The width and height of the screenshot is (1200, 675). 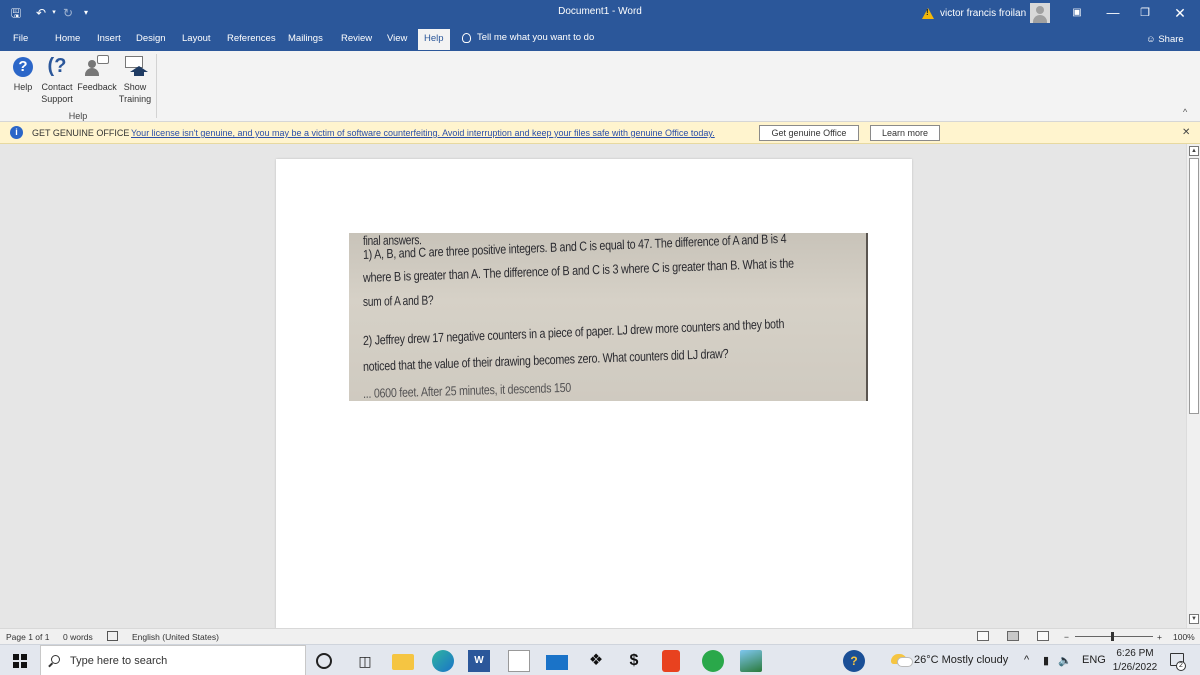 What do you see at coordinates (20, 661) in the screenshot?
I see `windows-start-icon` at bounding box center [20, 661].